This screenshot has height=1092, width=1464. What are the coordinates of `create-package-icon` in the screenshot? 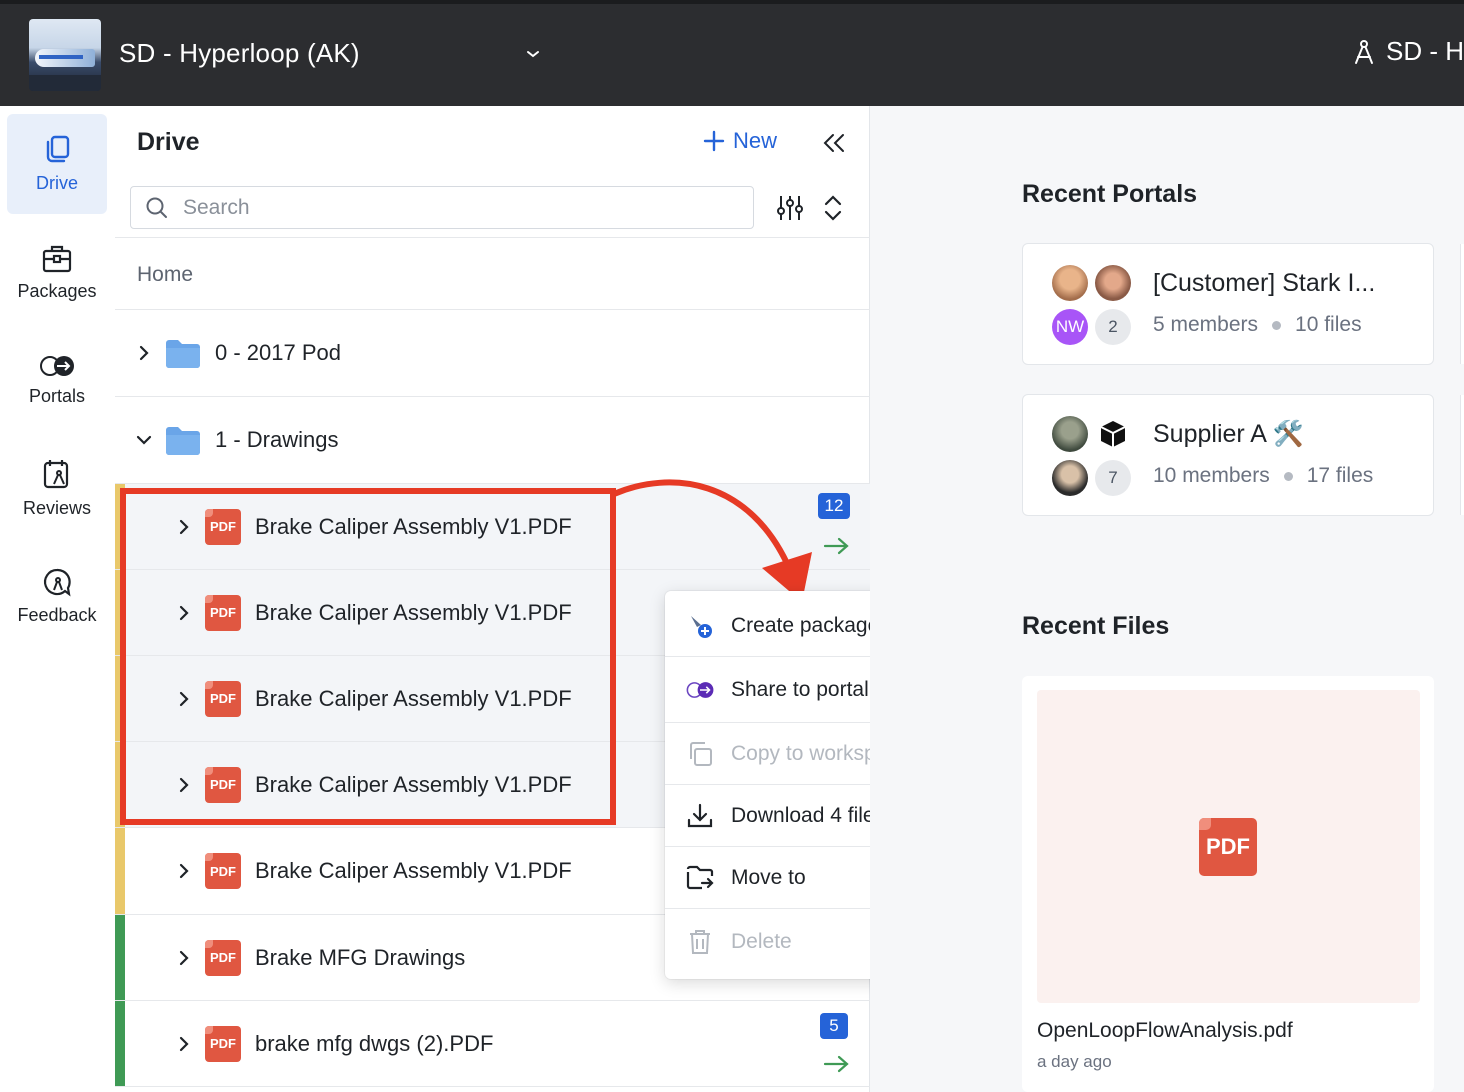 It's located at (700, 626).